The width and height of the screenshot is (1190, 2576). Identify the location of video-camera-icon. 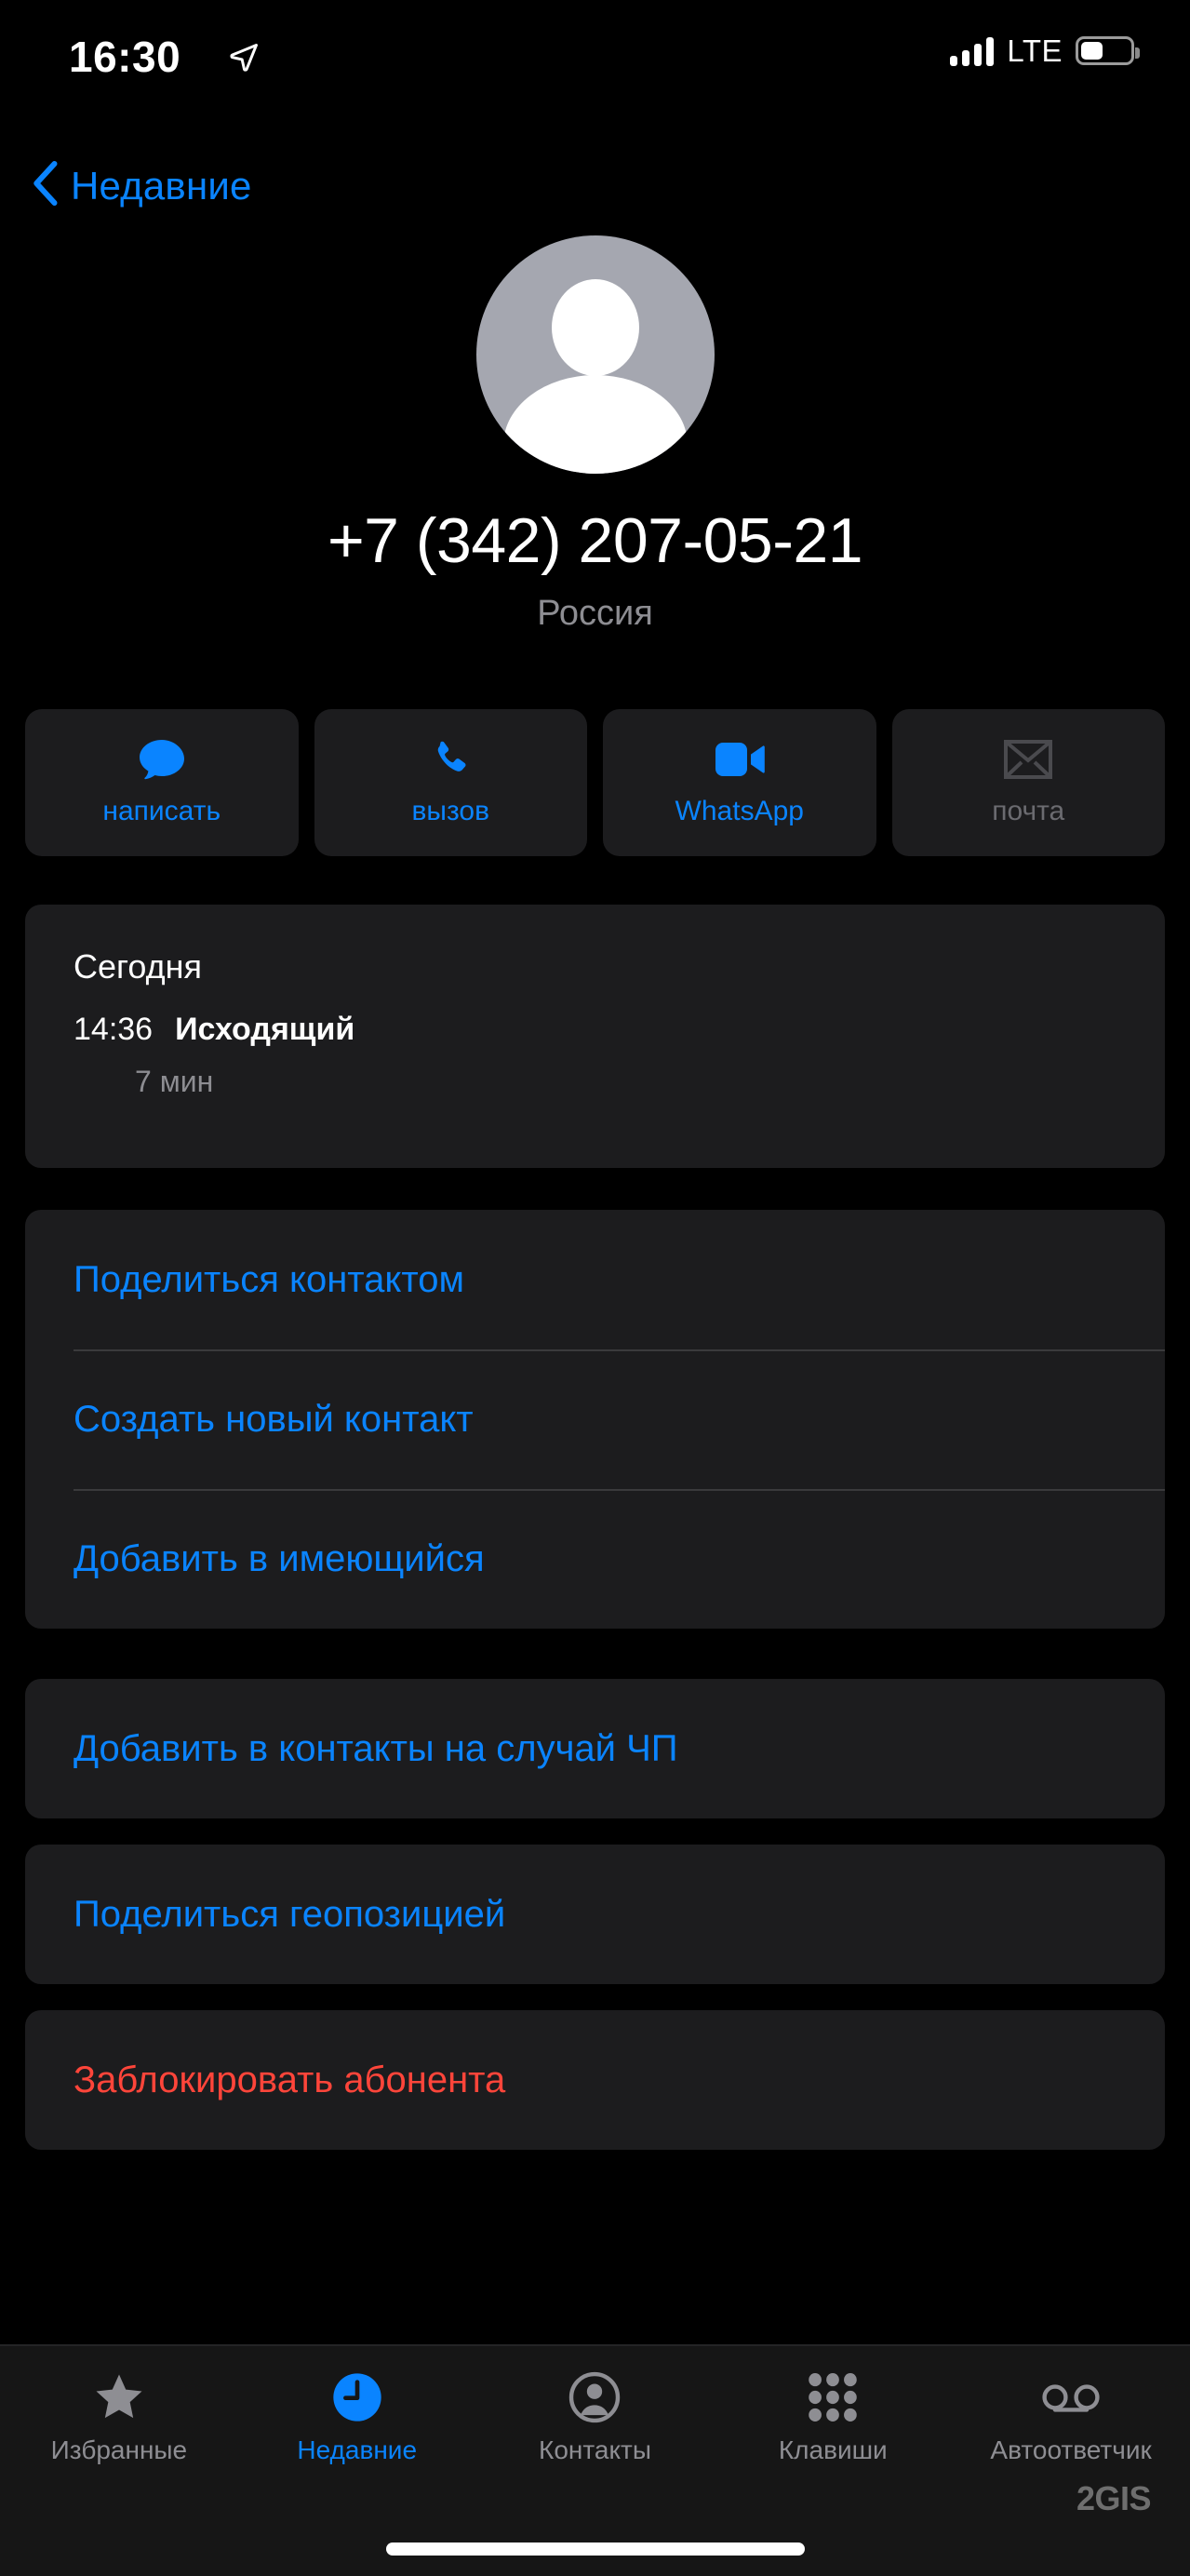
(740, 759).